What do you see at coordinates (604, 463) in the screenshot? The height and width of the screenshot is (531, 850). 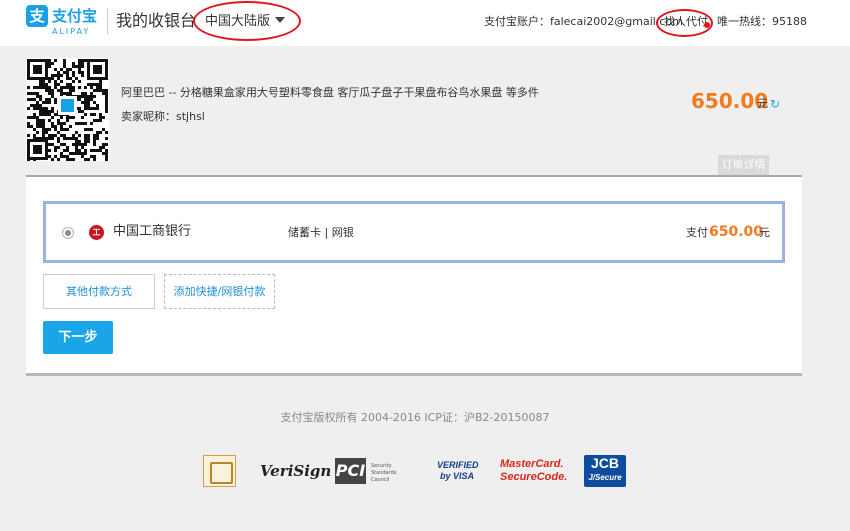 I see `jcb-line1: JCB` at bounding box center [604, 463].